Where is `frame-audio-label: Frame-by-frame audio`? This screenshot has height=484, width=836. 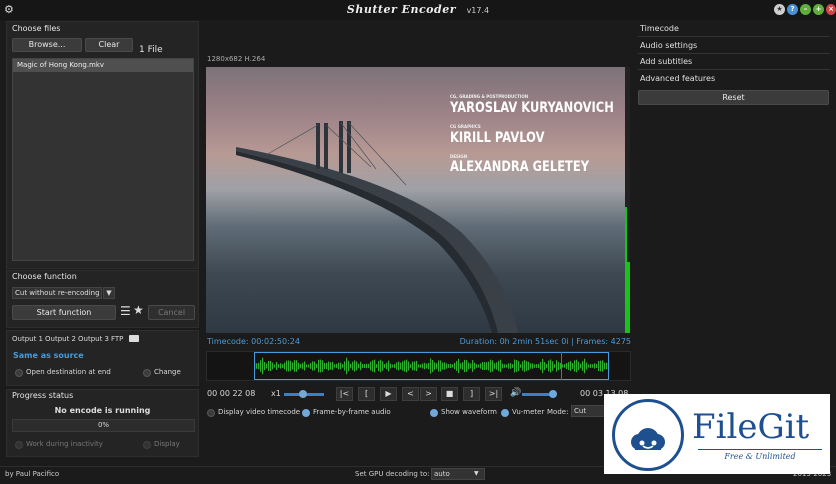
frame-audio-label: Frame-by-frame audio is located at coordinates (352, 412).